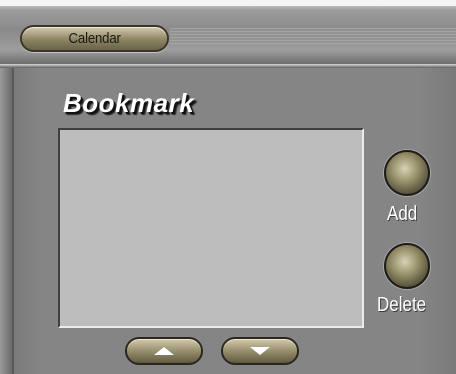  Describe the element at coordinates (6, 221) in the screenshot. I see `panel-left-edge` at that location.